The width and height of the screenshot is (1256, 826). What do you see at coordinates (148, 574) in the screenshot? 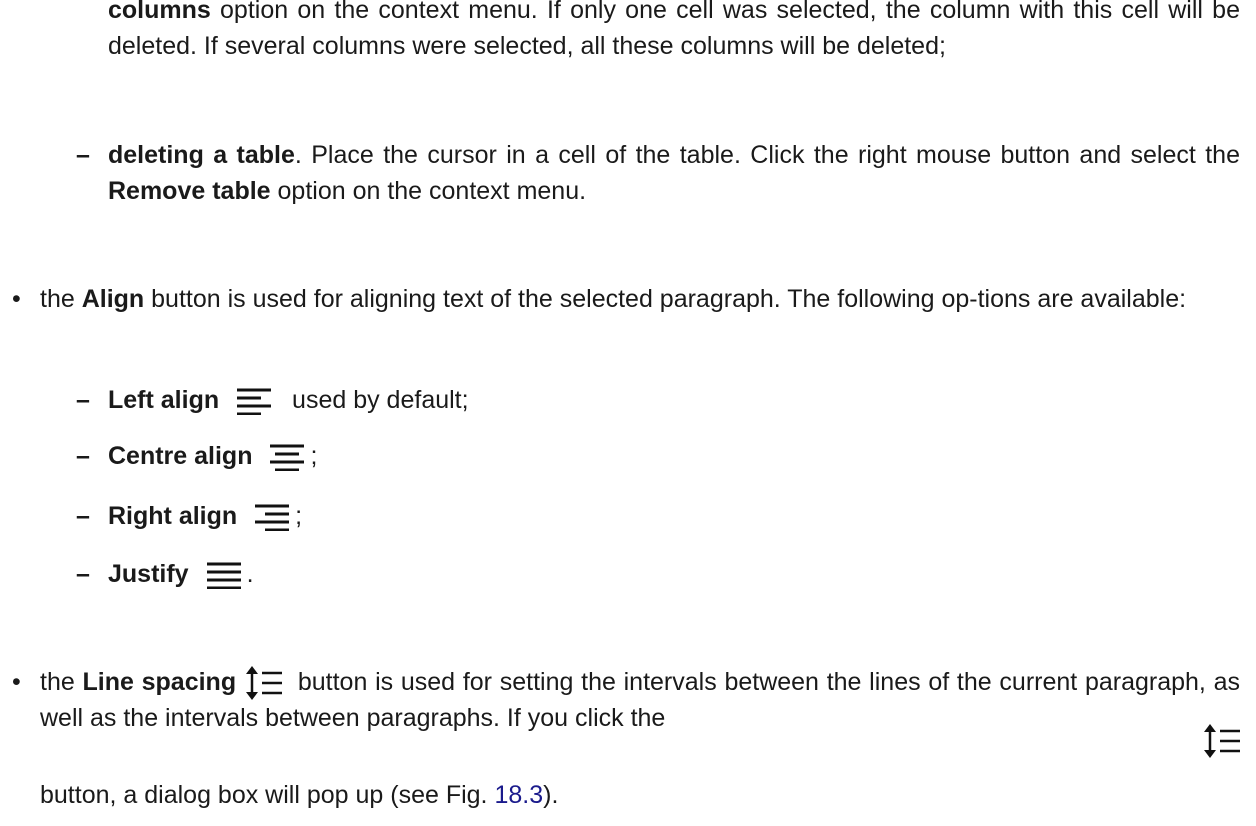
I see `justify-term: Justify` at bounding box center [148, 574].